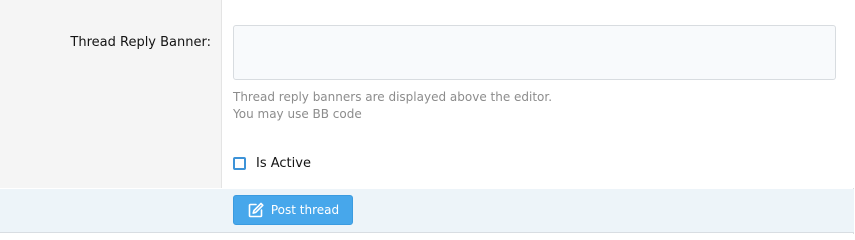 The width and height of the screenshot is (855, 240). Describe the element at coordinates (256, 210) in the screenshot. I see `edit-icon` at that location.